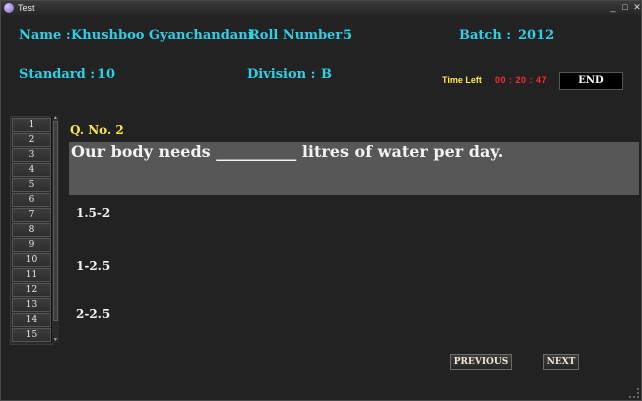 The height and width of the screenshot is (401, 642). I want to click on question-number-button: 9, so click(31, 245).